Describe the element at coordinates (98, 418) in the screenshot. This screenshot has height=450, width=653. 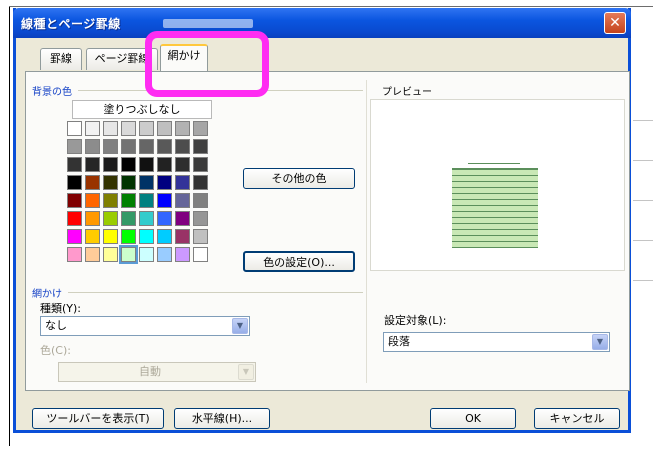
I see `show-toolbar-button: ツールバーを表示(T)` at that location.